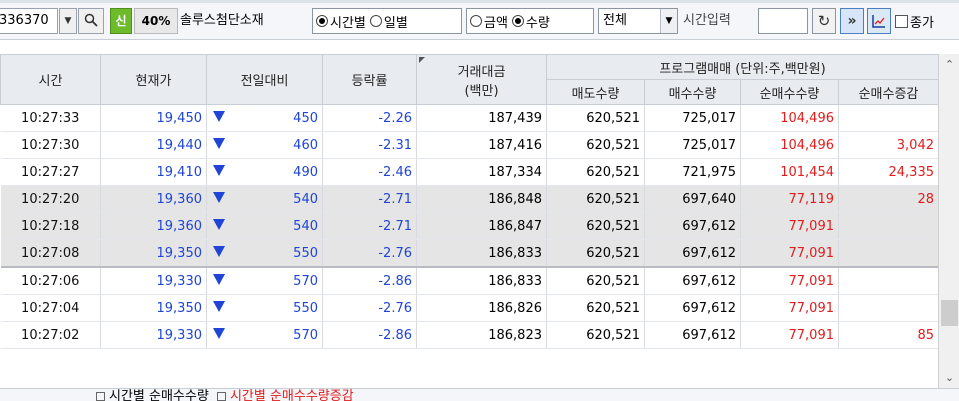 This screenshot has width=959, height=401. What do you see at coordinates (50, 79) in the screenshot?
I see `header-time: 시간` at bounding box center [50, 79].